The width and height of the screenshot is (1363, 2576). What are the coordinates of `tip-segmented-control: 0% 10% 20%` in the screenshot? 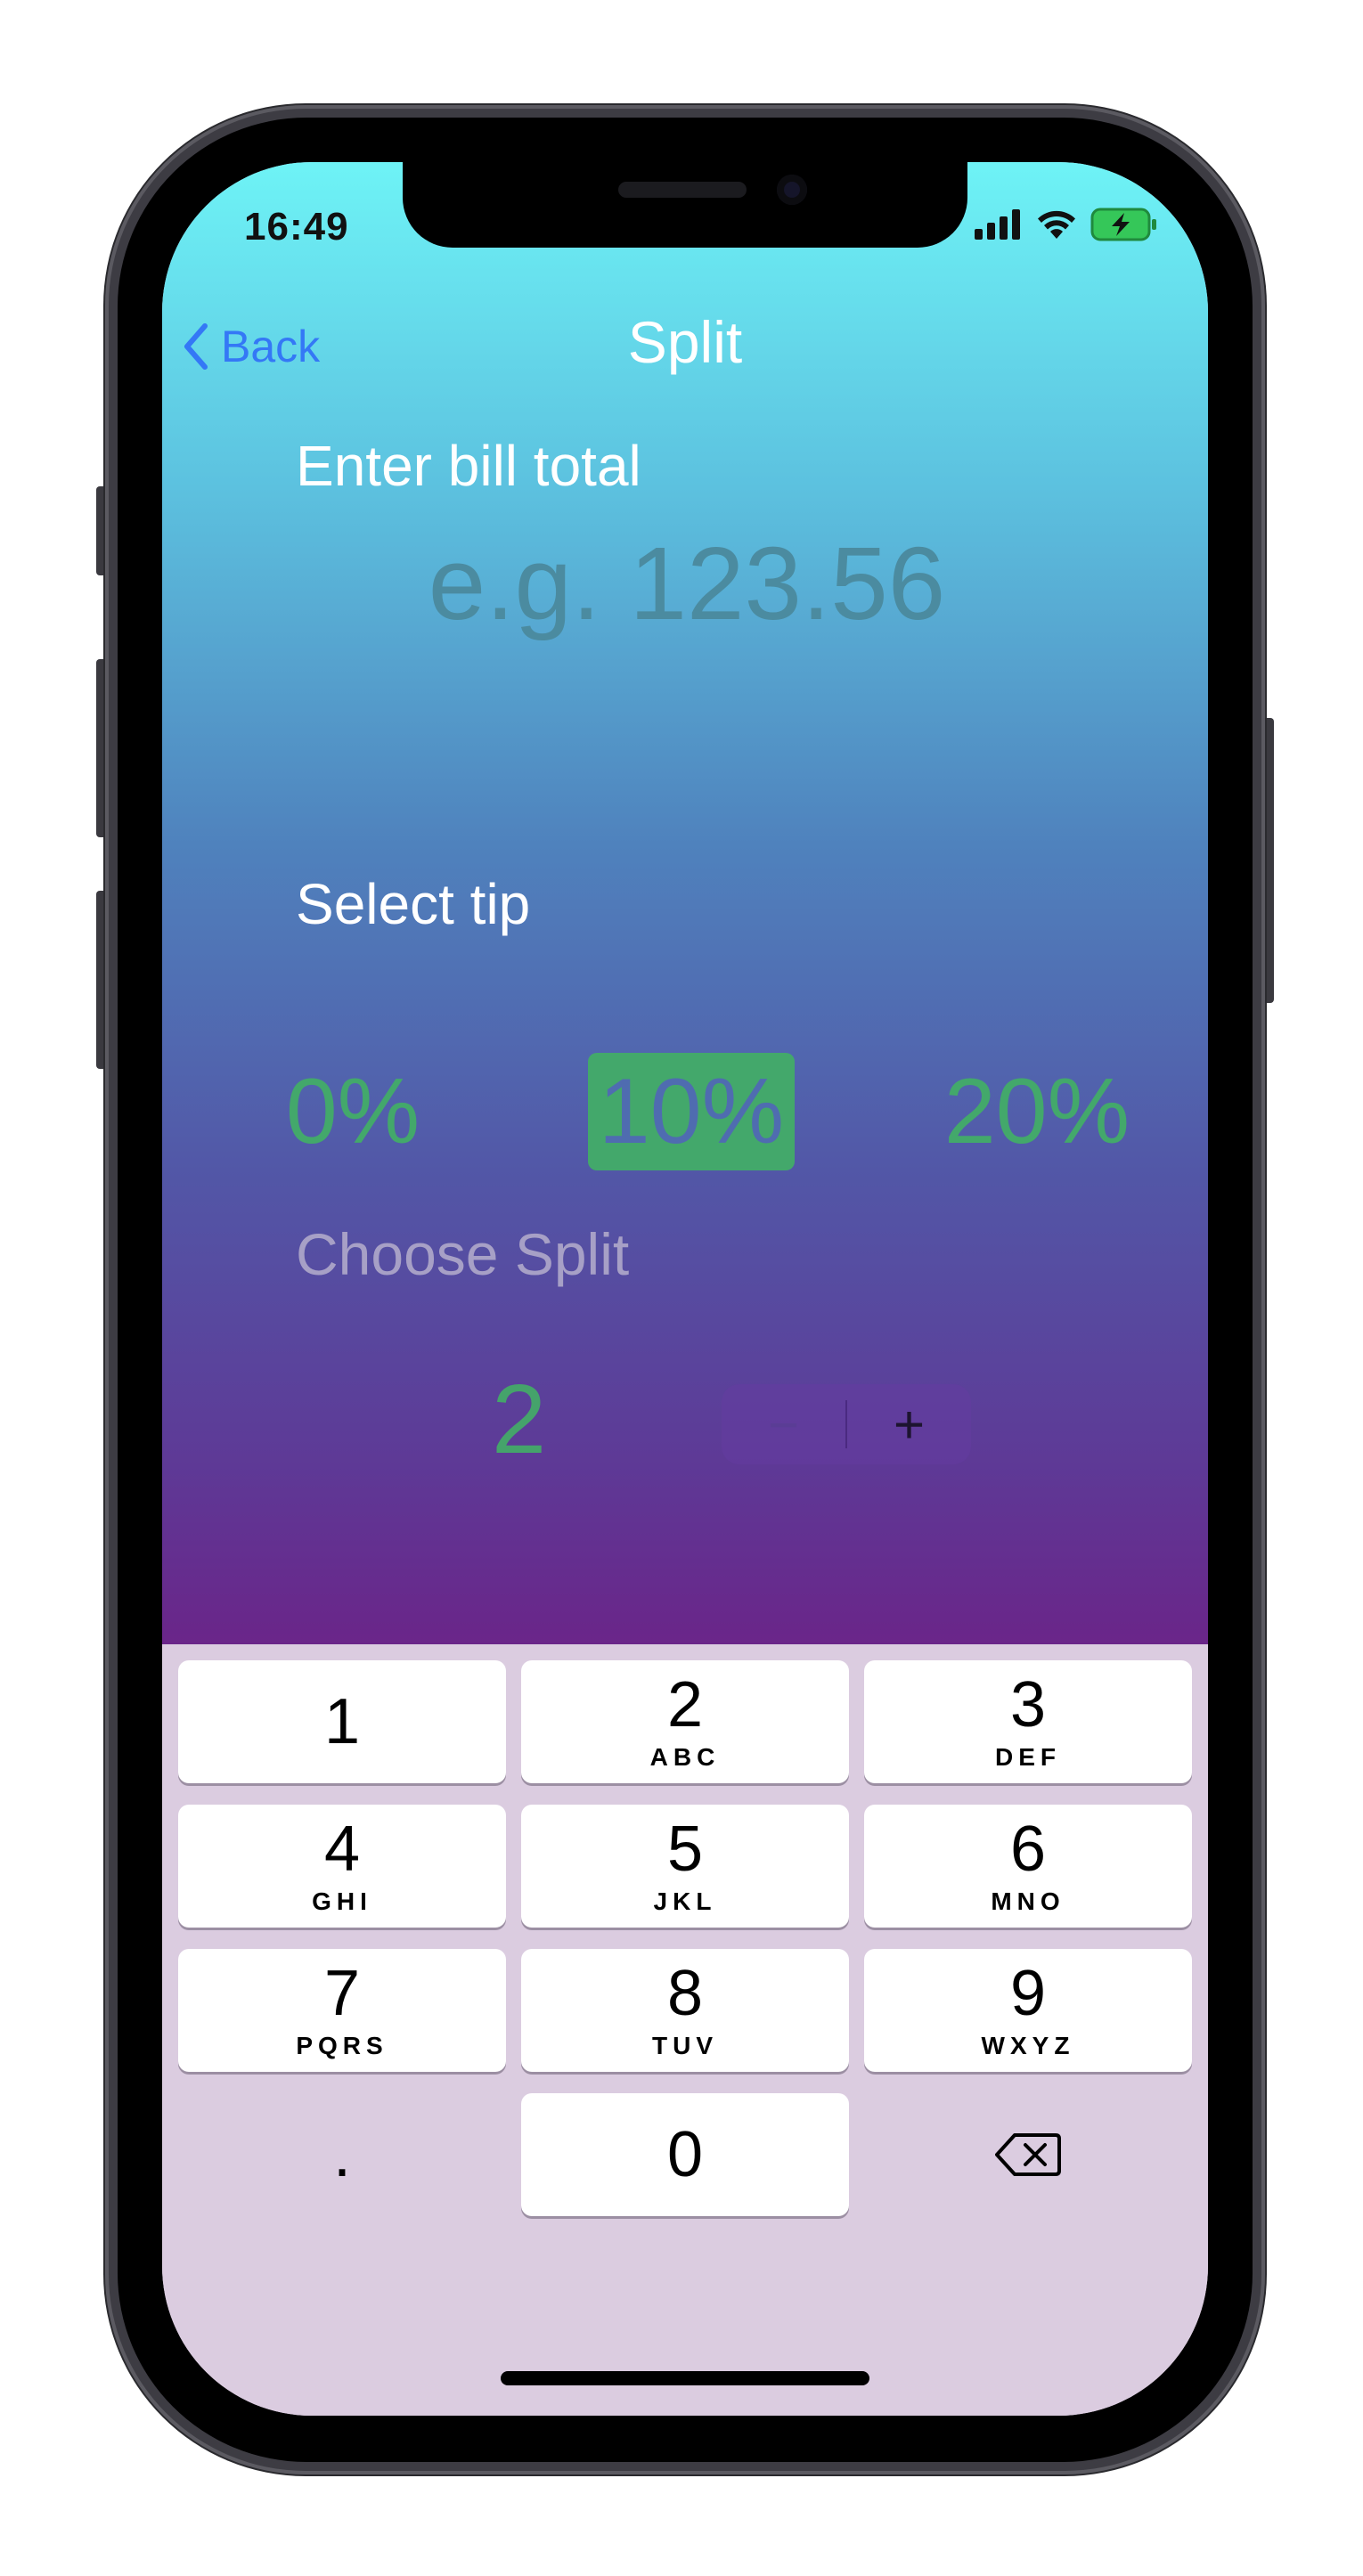 It's located at (702, 1112).